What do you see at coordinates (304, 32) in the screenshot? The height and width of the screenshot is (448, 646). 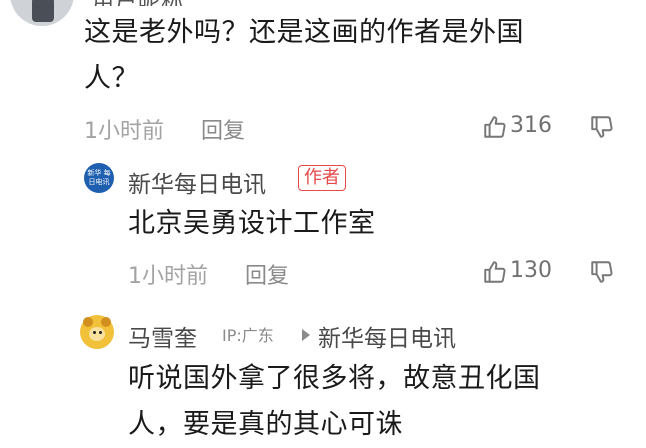 I see `comment-text: 这是老外吗？还是这画的作者是外国` at bounding box center [304, 32].